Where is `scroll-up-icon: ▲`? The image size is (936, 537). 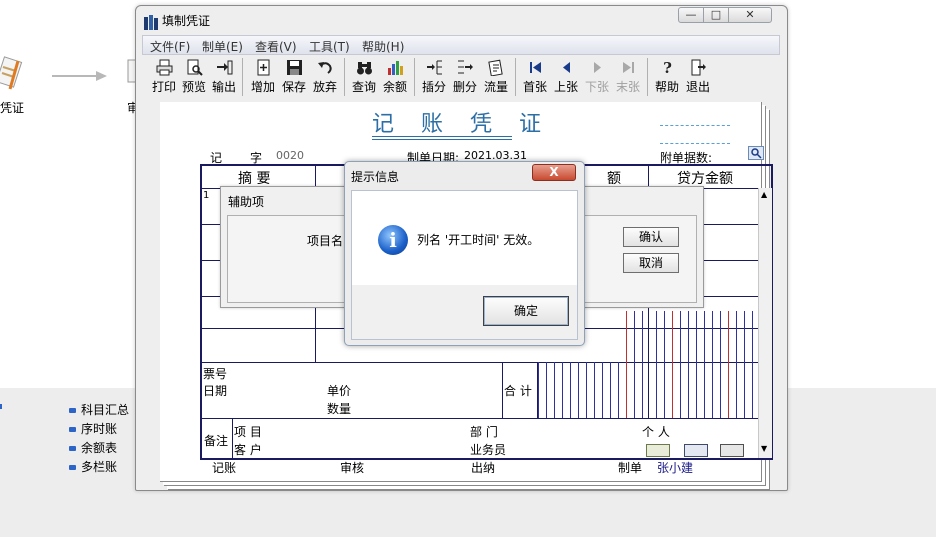
scroll-up-icon: ▲ is located at coordinates (764, 194).